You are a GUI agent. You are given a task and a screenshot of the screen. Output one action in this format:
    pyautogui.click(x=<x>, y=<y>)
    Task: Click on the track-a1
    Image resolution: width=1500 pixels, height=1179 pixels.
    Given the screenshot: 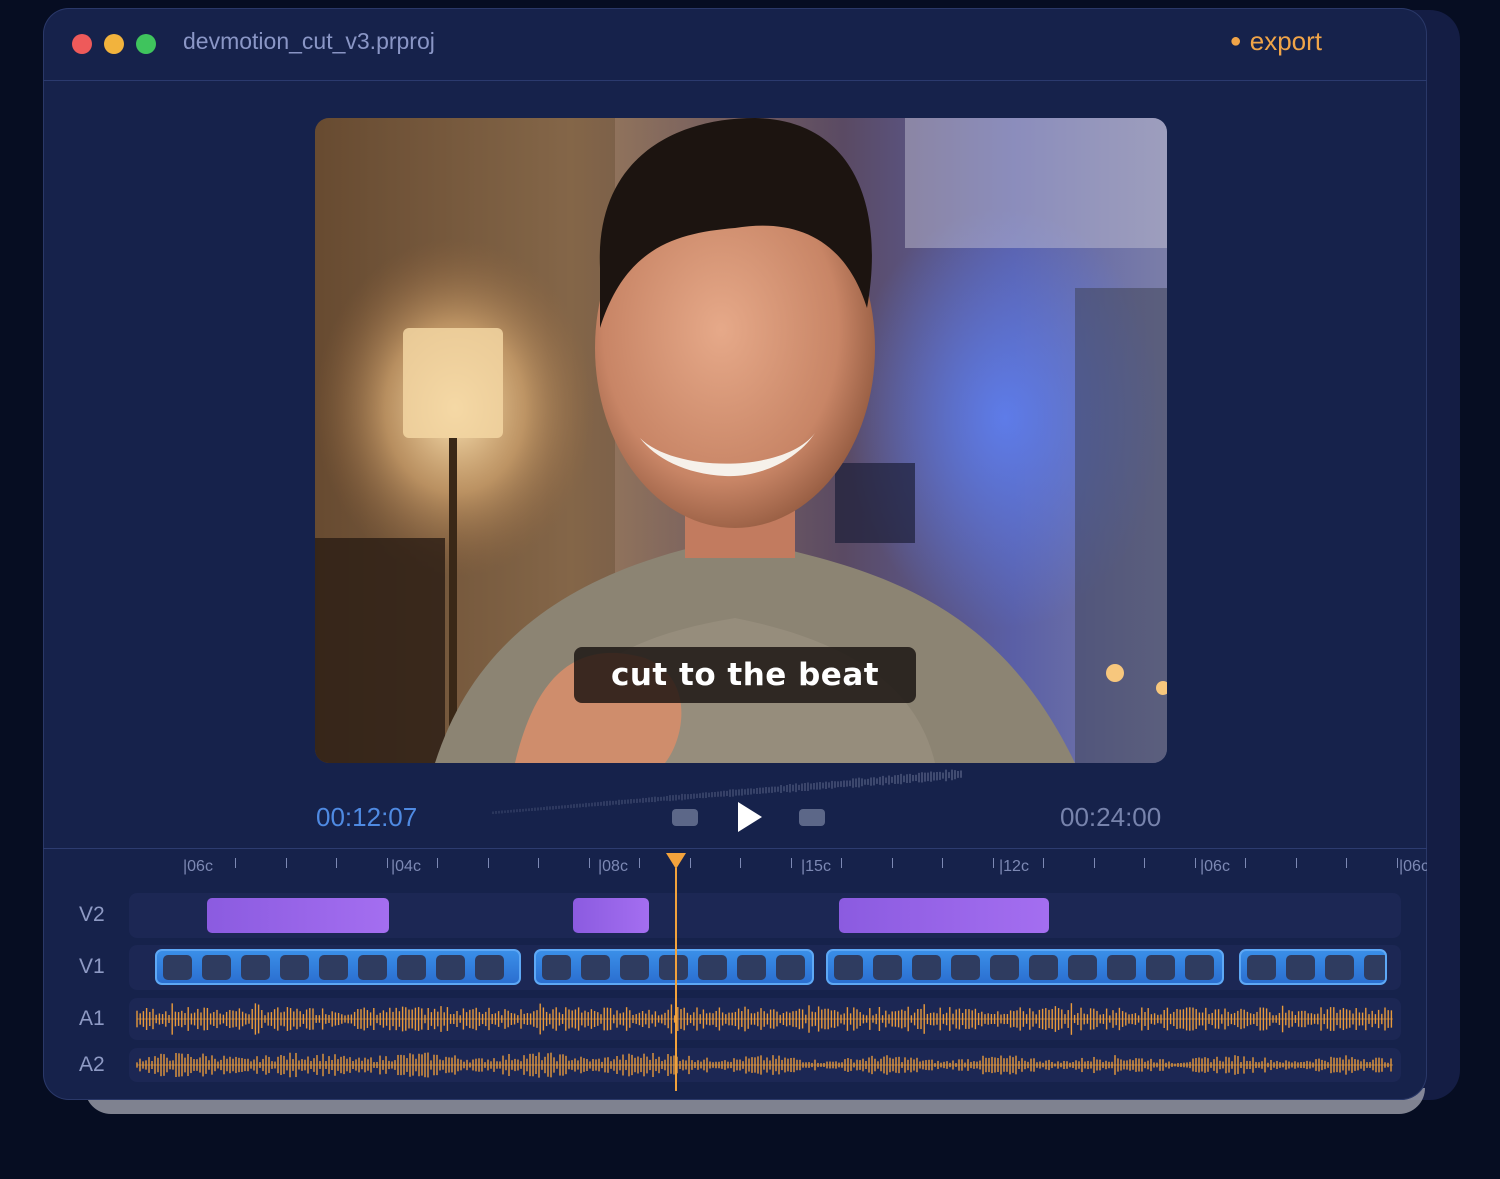 What is the action you would take?
    pyautogui.click(x=765, y=1019)
    